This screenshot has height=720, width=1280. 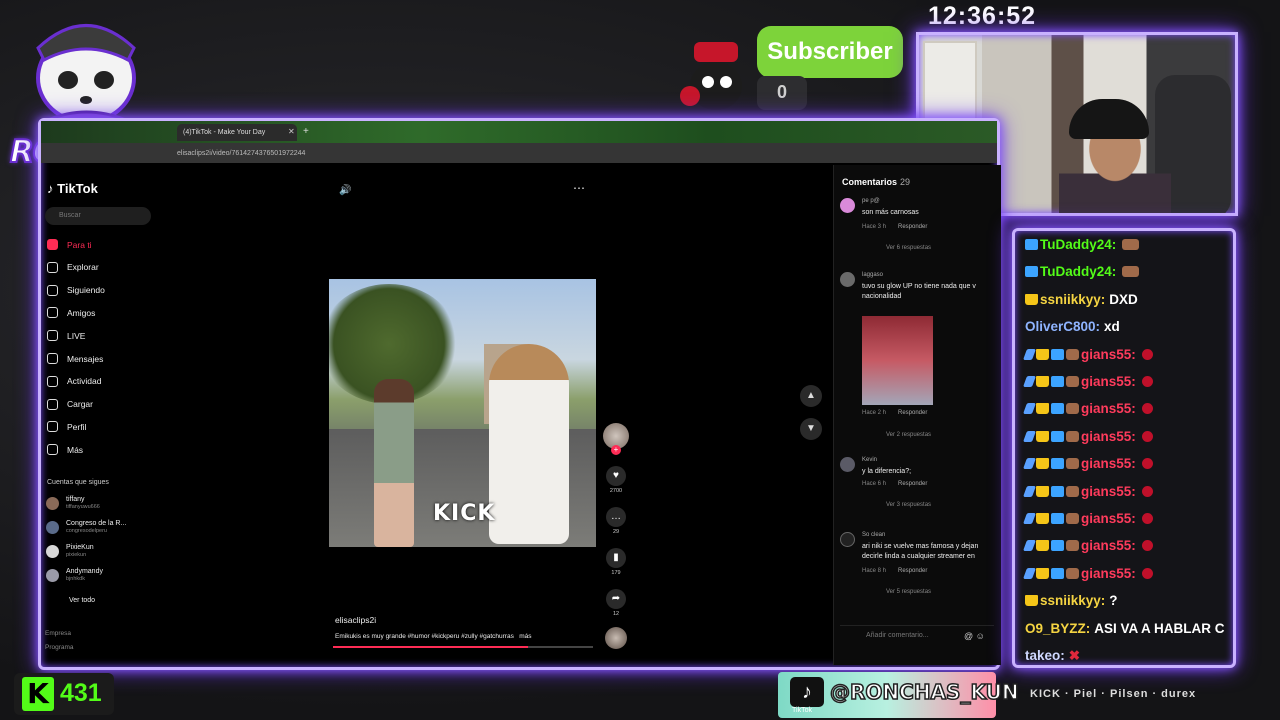 What do you see at coordinates (1045, 655) in the screenshot?
I see `chat-username: takeo:` at bounding box center [1045, 655].